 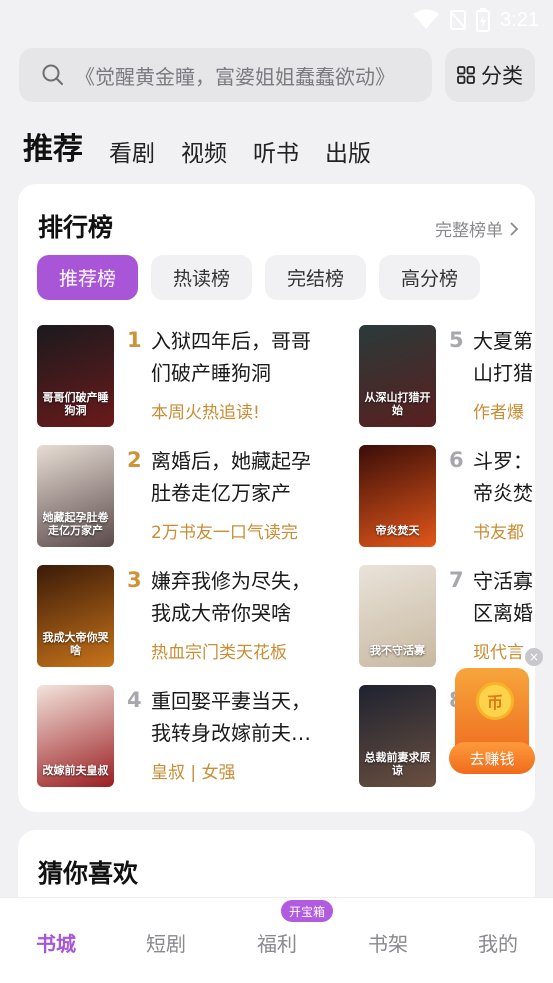 I want to click on treasure-box-badge: 开宝箱, so click(x=307, y=911).